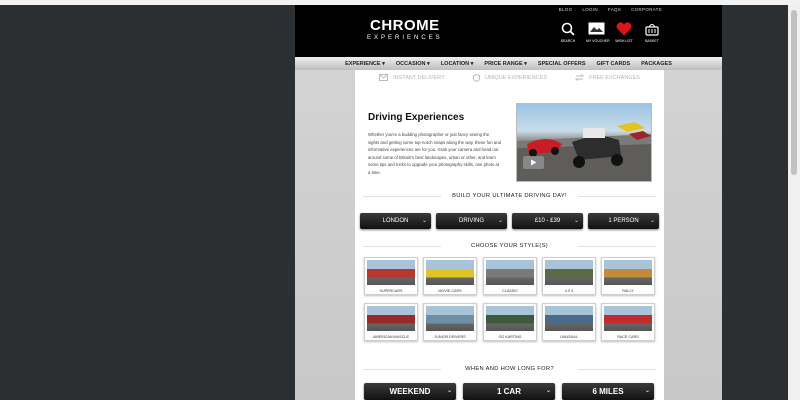  Describe the element at coordinates (533, 162) in the screenshot. I see `play-button` at that location.